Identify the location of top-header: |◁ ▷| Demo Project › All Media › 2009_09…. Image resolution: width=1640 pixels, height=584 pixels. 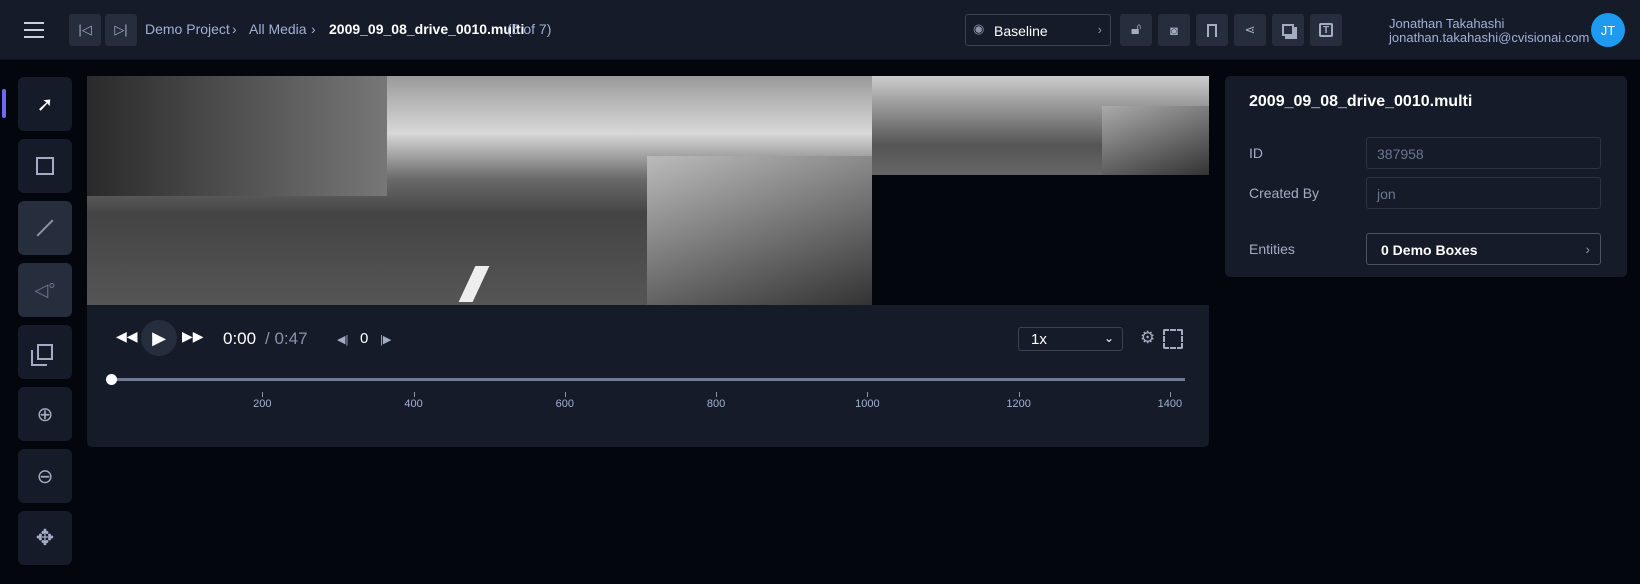
(820, 30).